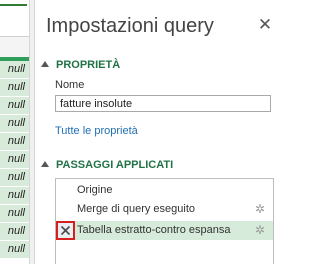 Image resolution: width=320 pixels, height=264 pixels. I want to click on pane-title: Impostazioni query, so click(130, 26).